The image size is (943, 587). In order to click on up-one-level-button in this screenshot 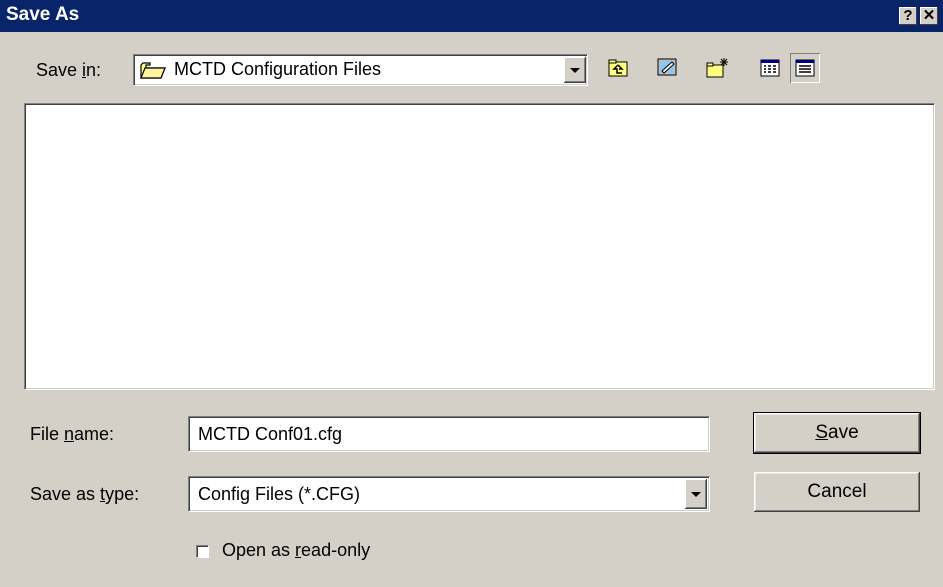, I will do `click(618, 68)`.